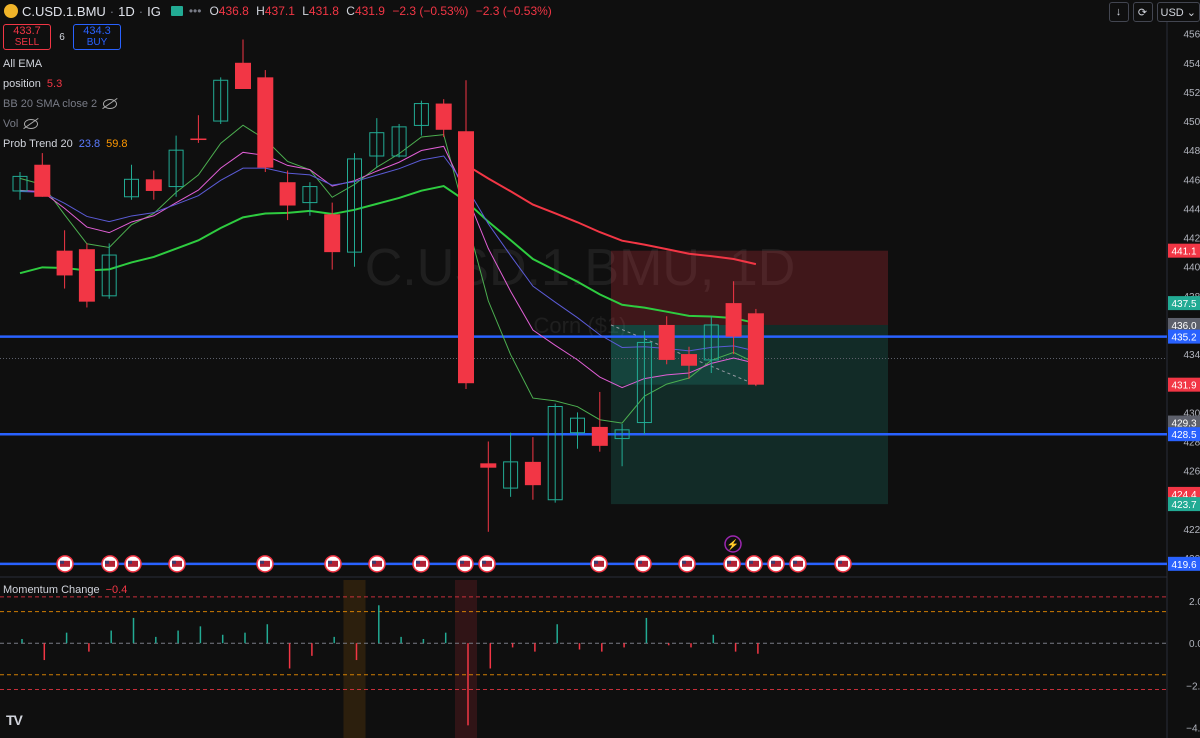 The image size is (1200, 738). Describe the element at coordinates (1191, 472) in the screenshot. I see `price-tick: 426.0` at that location.